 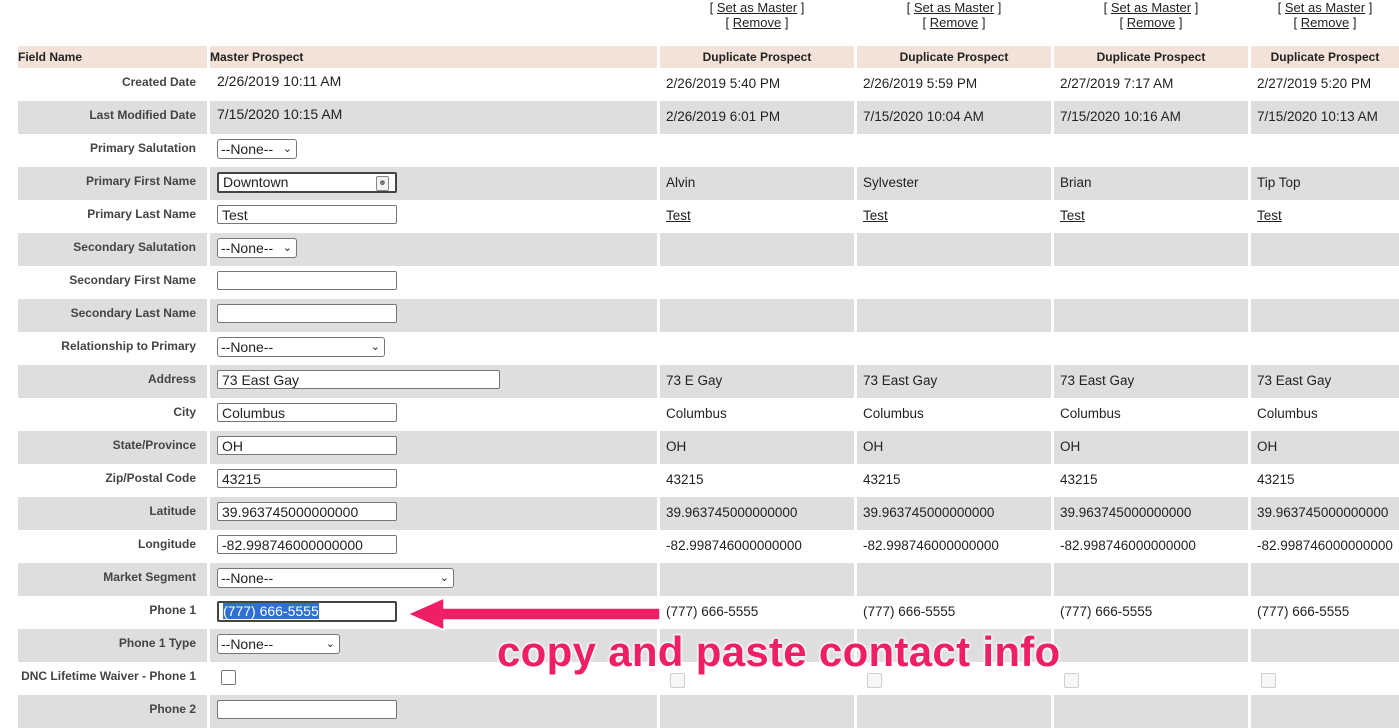 I want to click on zip-input: 43215, so click(x=307, y=478).